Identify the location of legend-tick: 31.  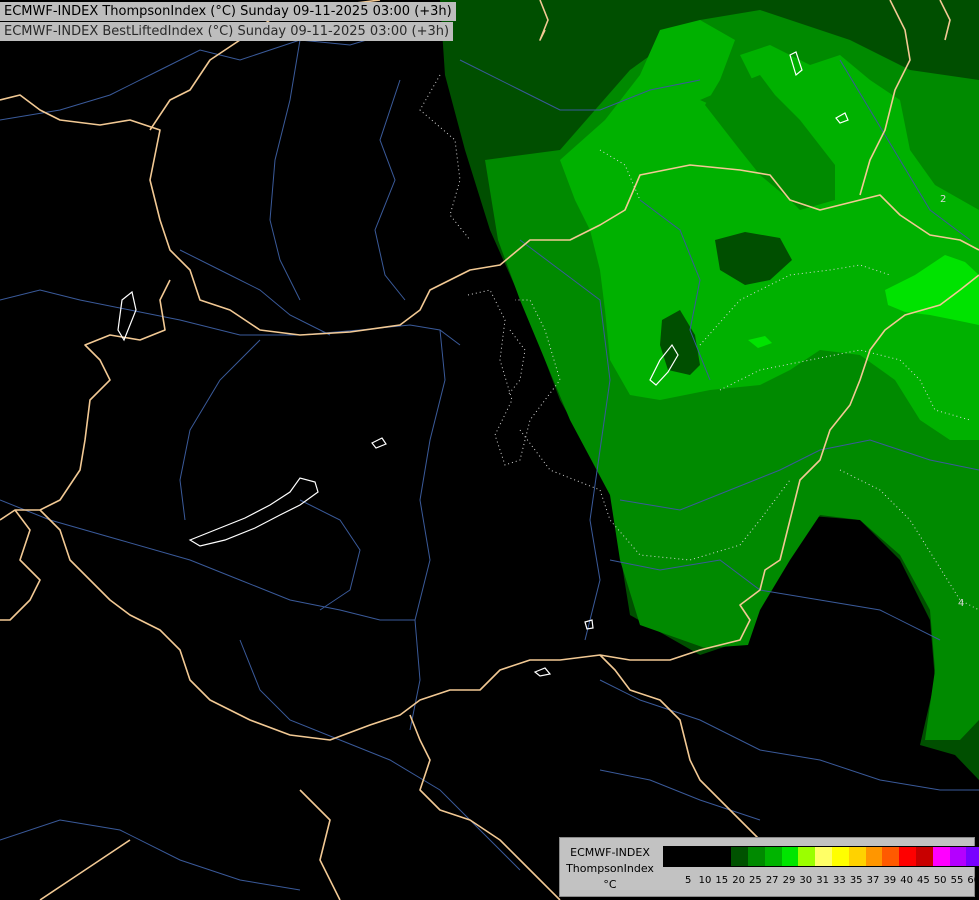
(822, 880).